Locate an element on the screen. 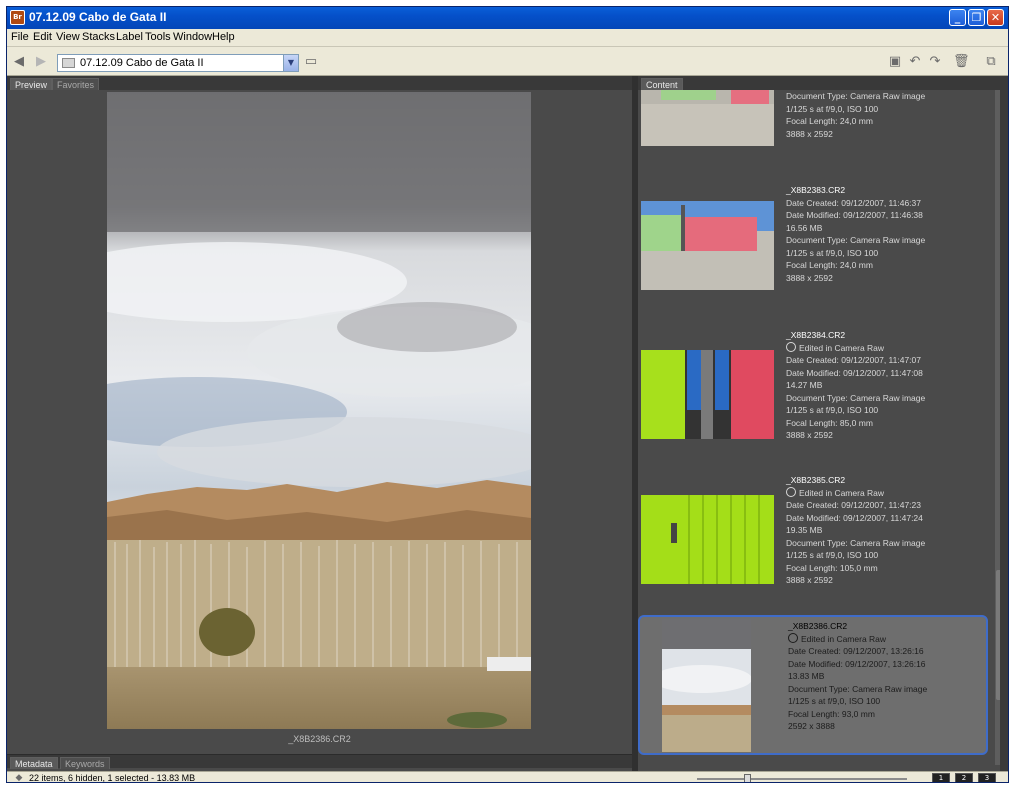 The height and width of the screenshot is (789, 1015). restore-button: ❐ is located at coordinates (976, 17).